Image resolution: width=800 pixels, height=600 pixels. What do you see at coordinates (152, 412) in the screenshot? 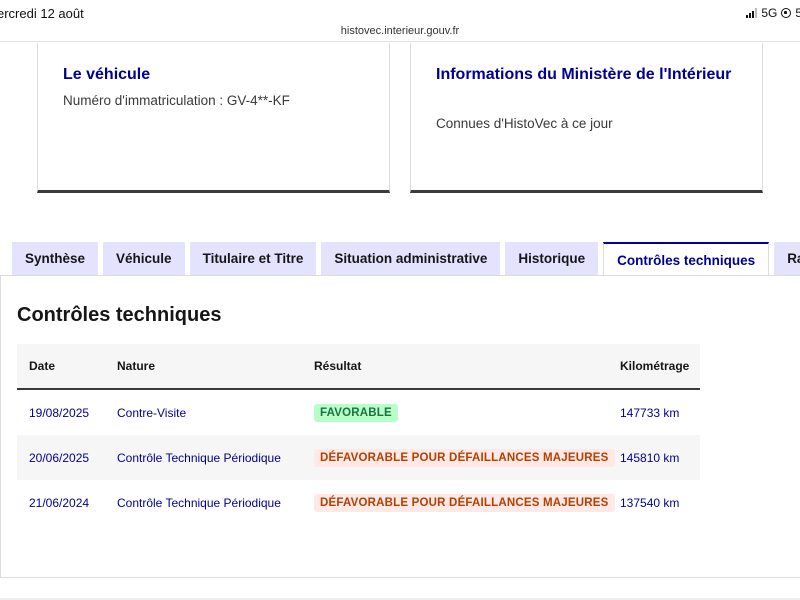
I see `cell-nature: Contre-Visite` at bounding box center [152, 412].